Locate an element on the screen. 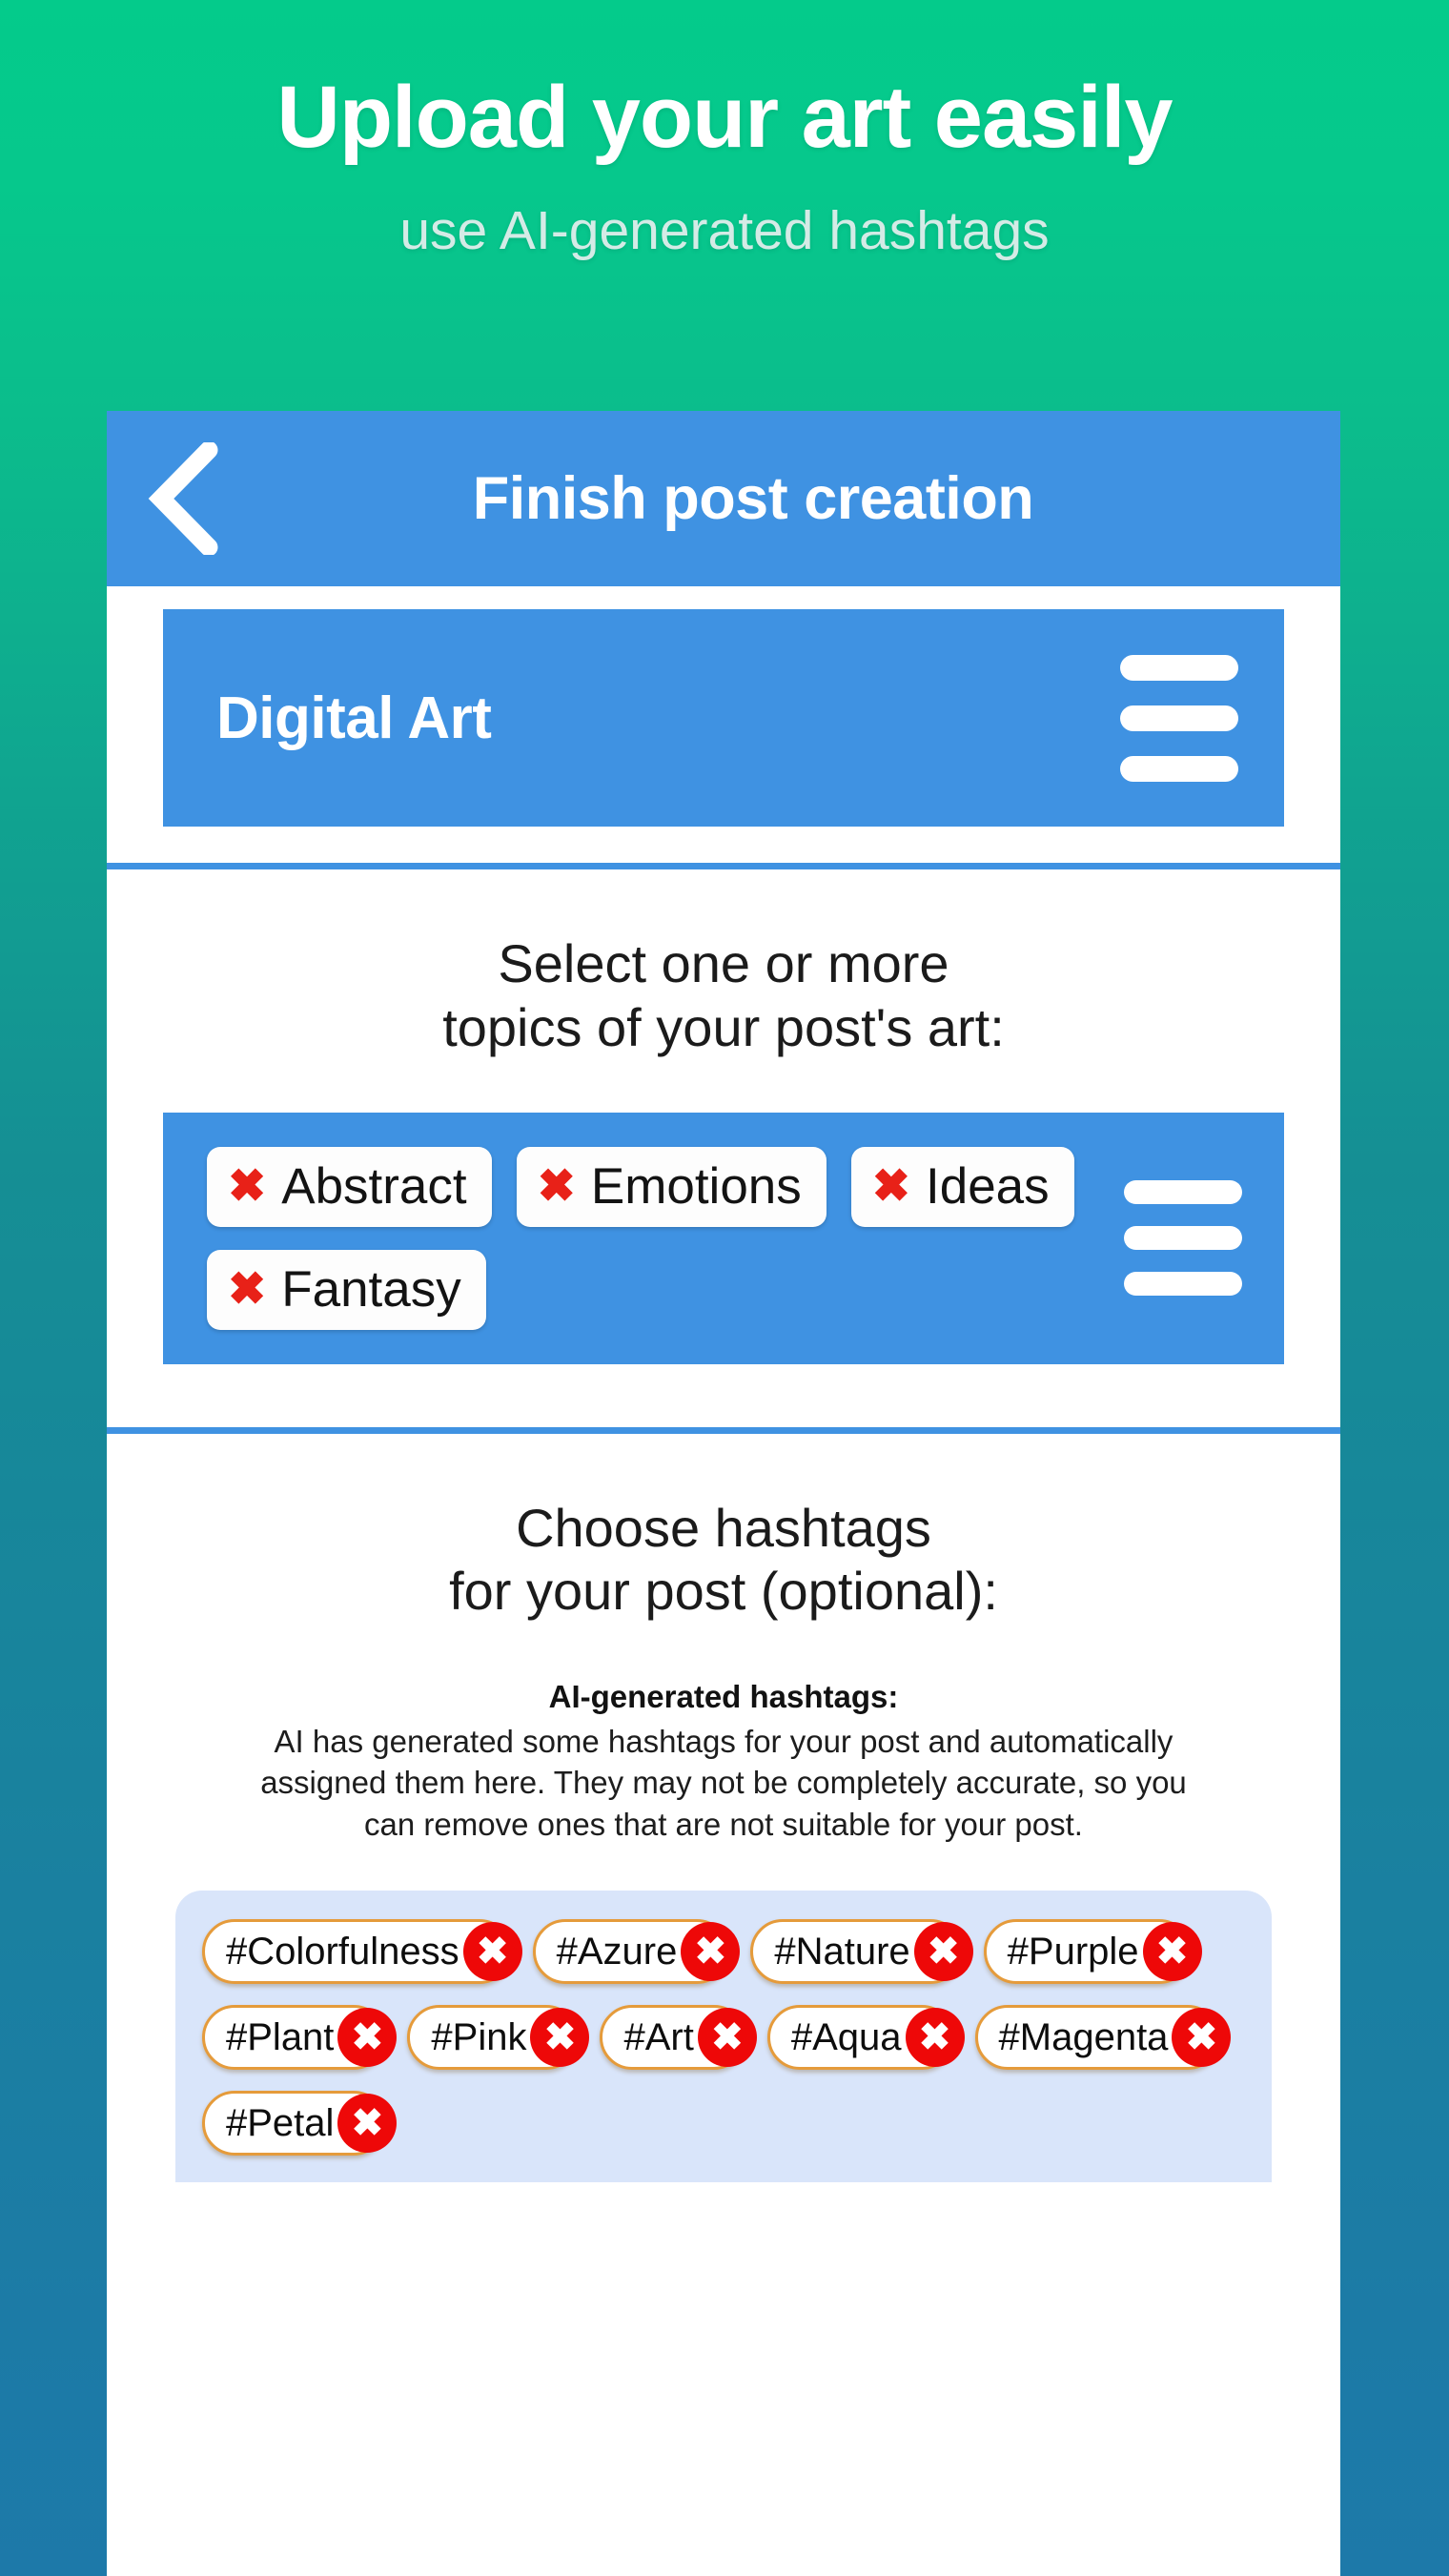 This screenshot has height=2576, width=1449. post-title-block: Digital Art is located at coordinates (723, 725).